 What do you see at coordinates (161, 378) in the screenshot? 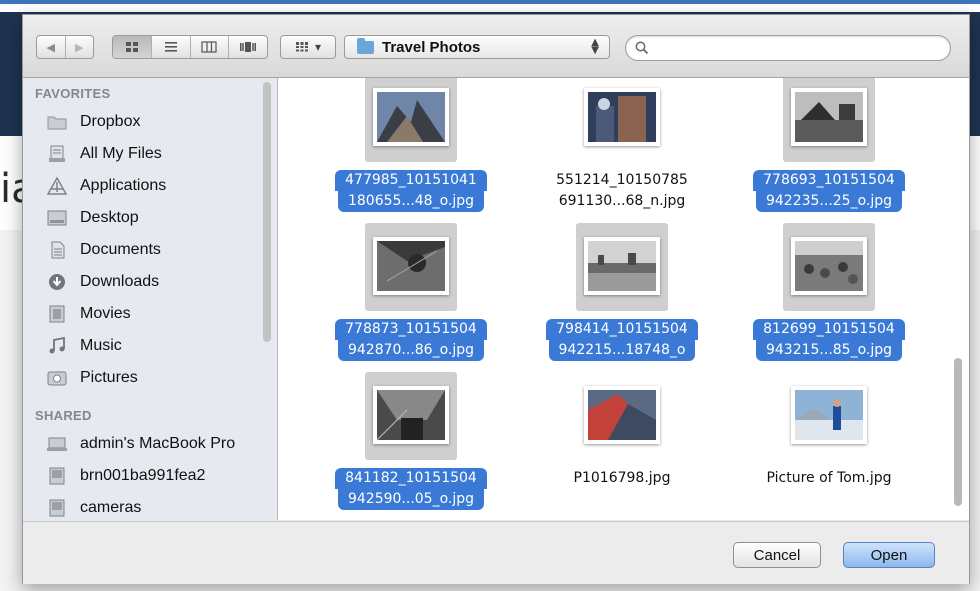
I see `sidebar-item-pictures: Pictures` at bounding box center [161, 378].